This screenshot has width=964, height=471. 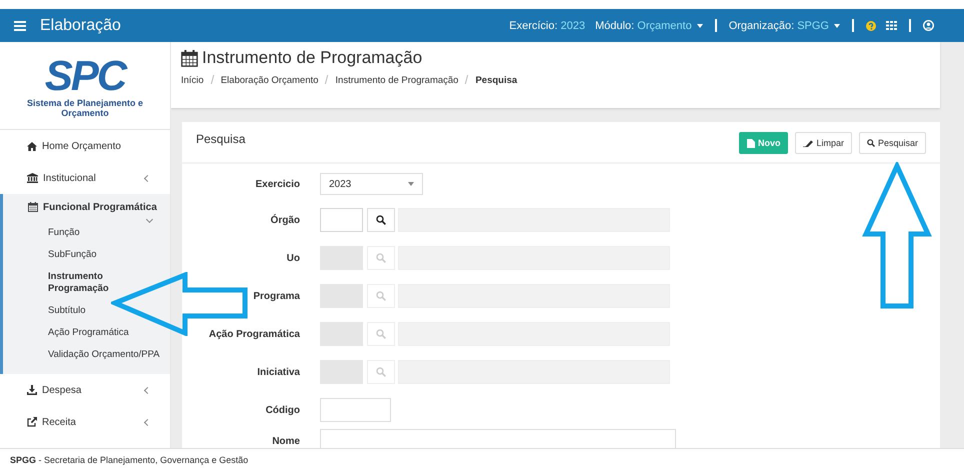 I want to click on logo-subtitle: Sistema de Planejamento e Orçamento, so click(x=85, y=108).